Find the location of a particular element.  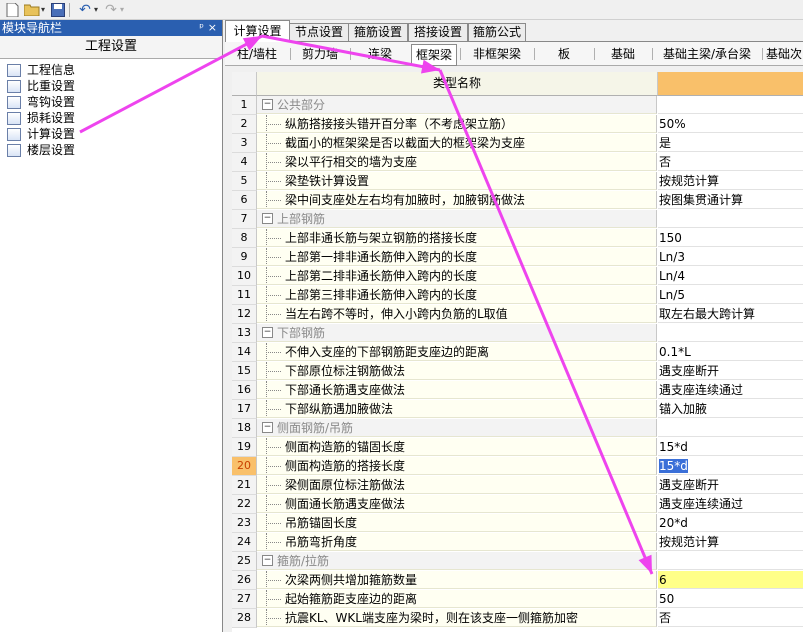

grid-group-row: 25− 箍筋/拉筋 is located at coordinates (517, 561).